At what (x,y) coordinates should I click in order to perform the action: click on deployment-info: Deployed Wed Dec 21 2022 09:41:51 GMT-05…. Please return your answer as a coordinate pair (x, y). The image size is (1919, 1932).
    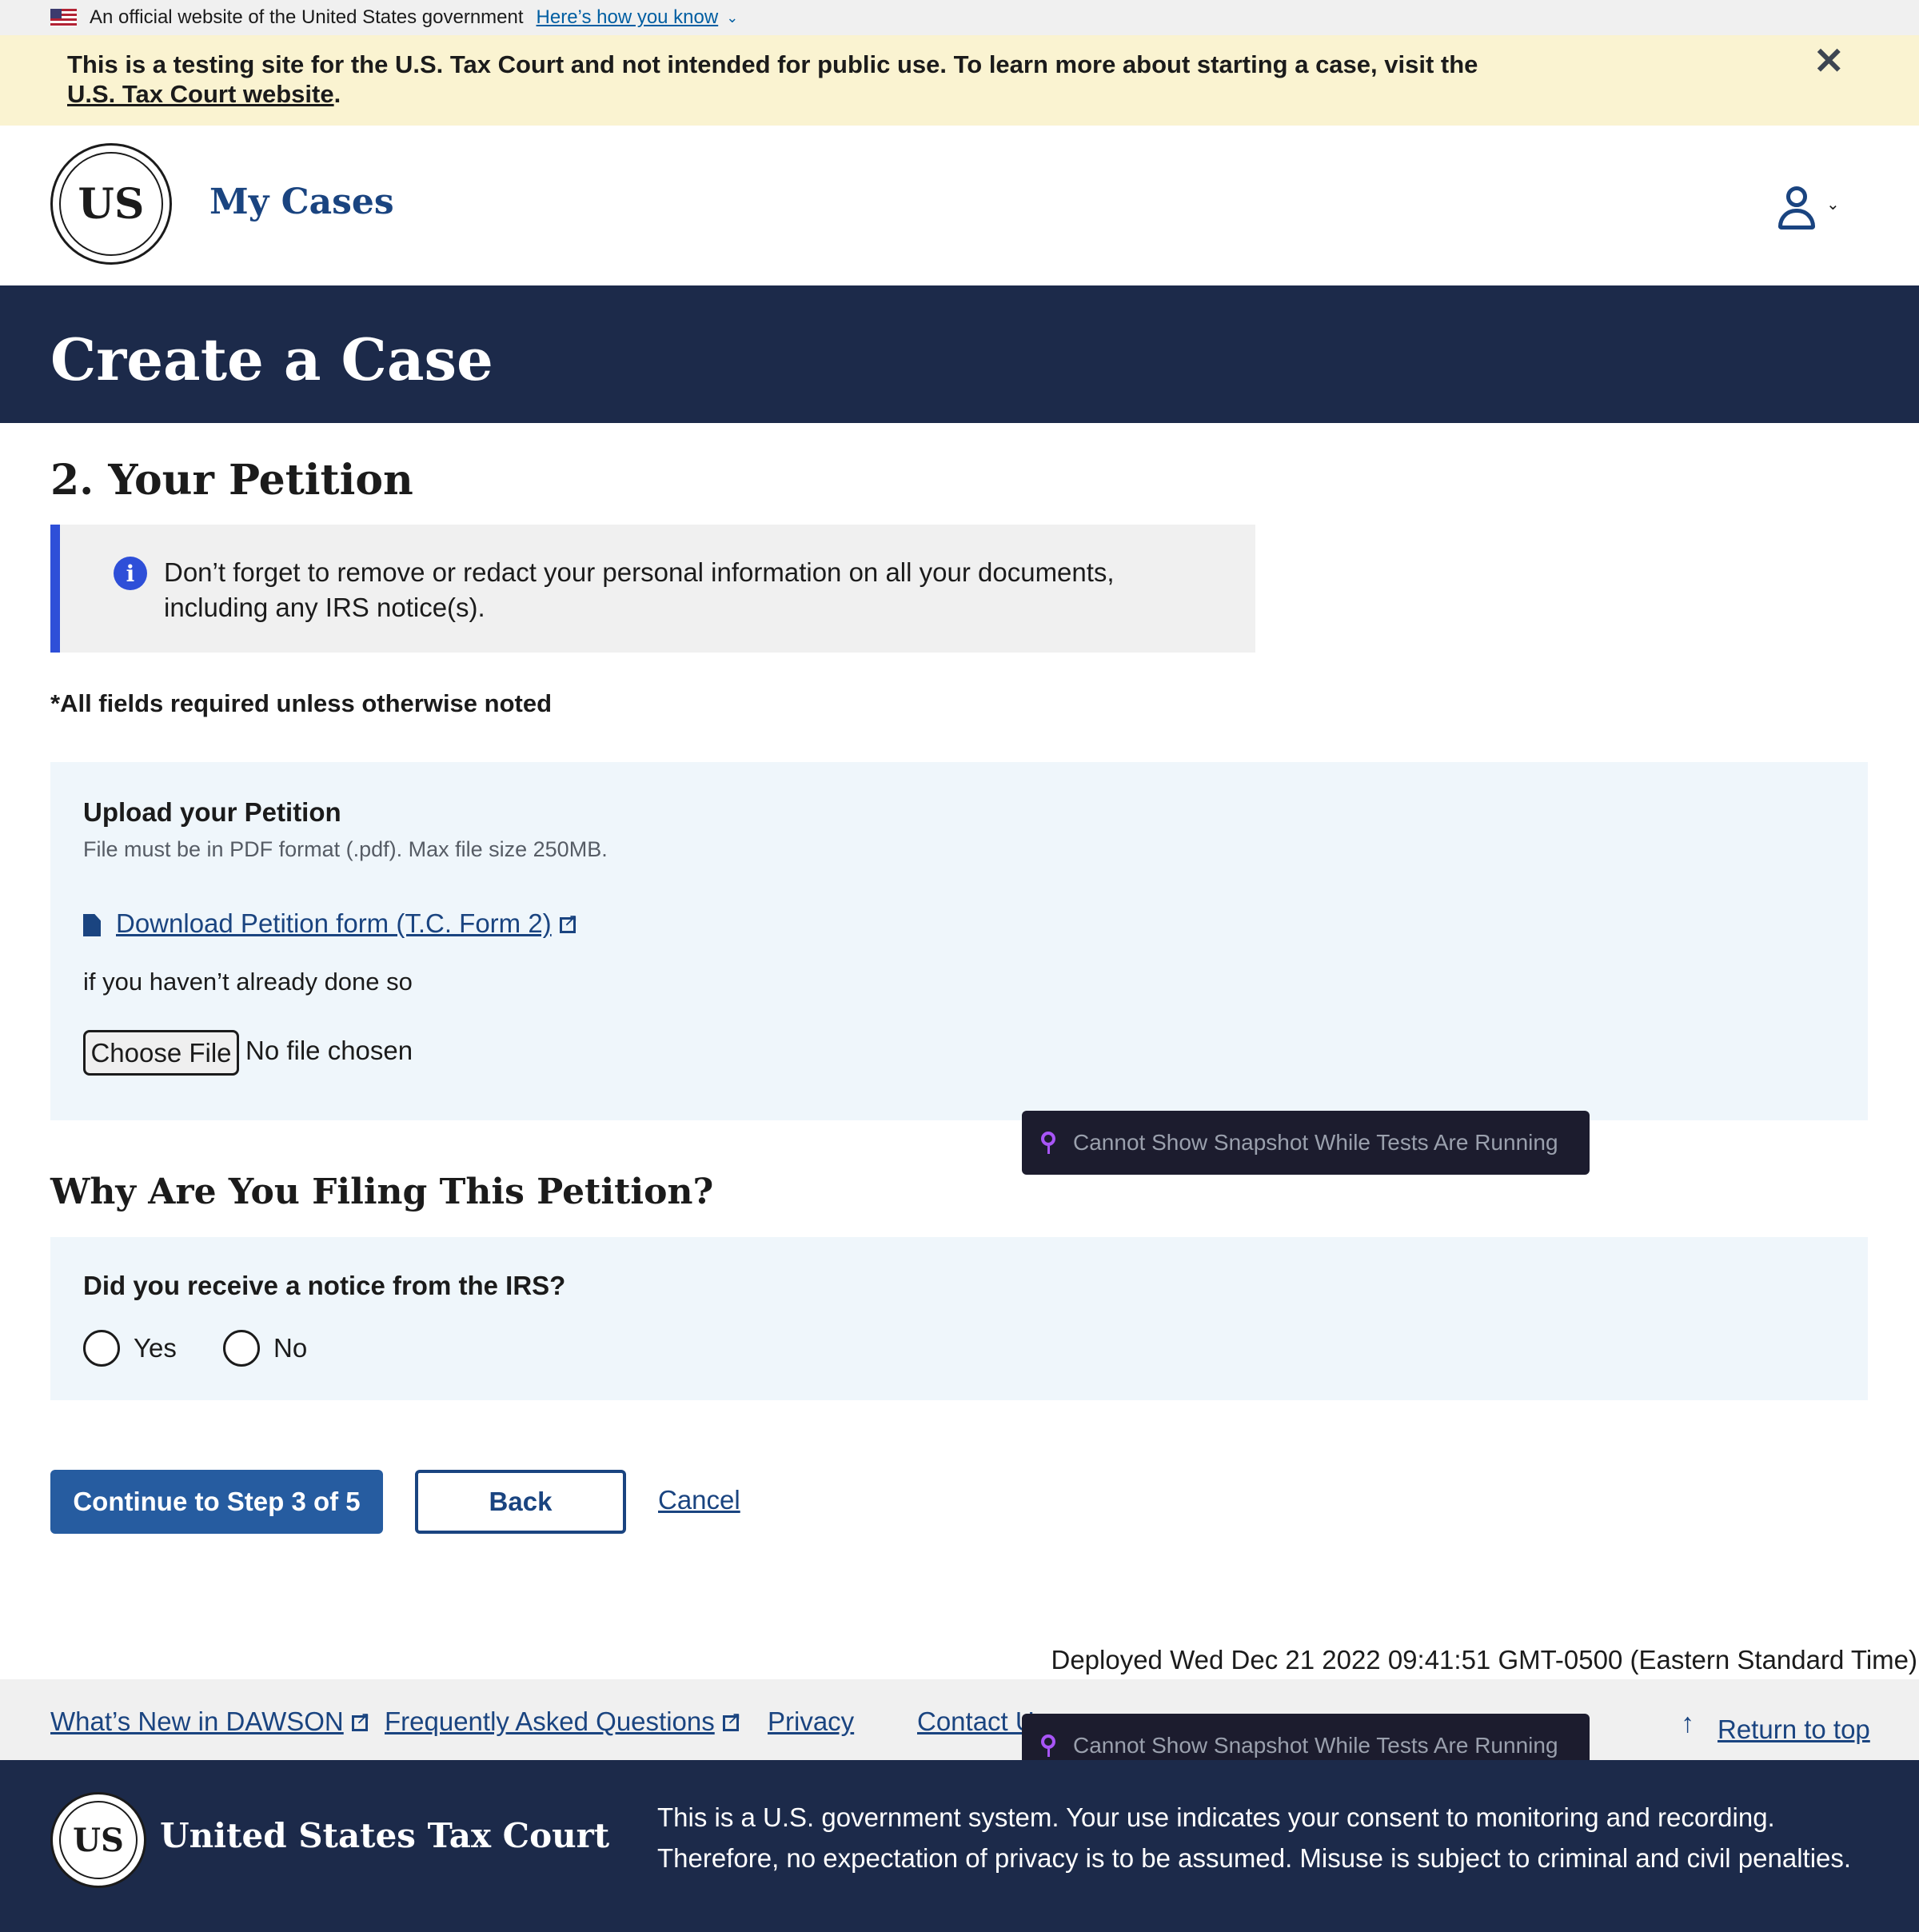
    Looking at the image, I should click on (1484, 1660).